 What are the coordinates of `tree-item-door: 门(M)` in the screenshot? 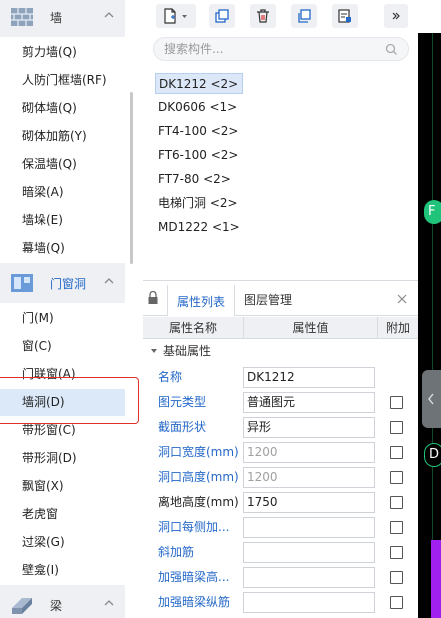 It's located at (62, 318).